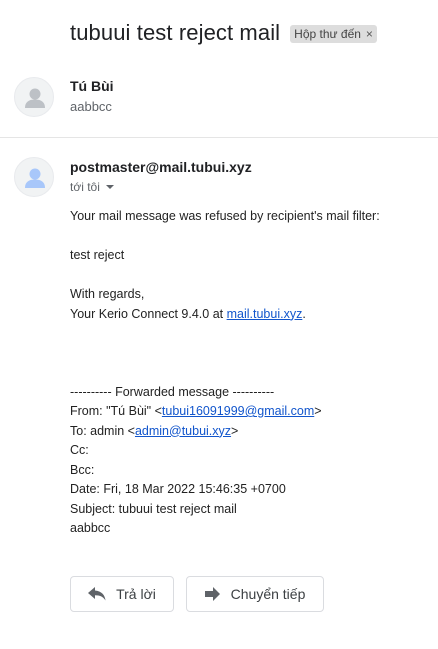 The height and width of the screenshot is (649, 438). What do you see at coordinates (82, 469) in the screenshot?
I see `forward-bcc: Bcc:` at bounding box center [82, 469].